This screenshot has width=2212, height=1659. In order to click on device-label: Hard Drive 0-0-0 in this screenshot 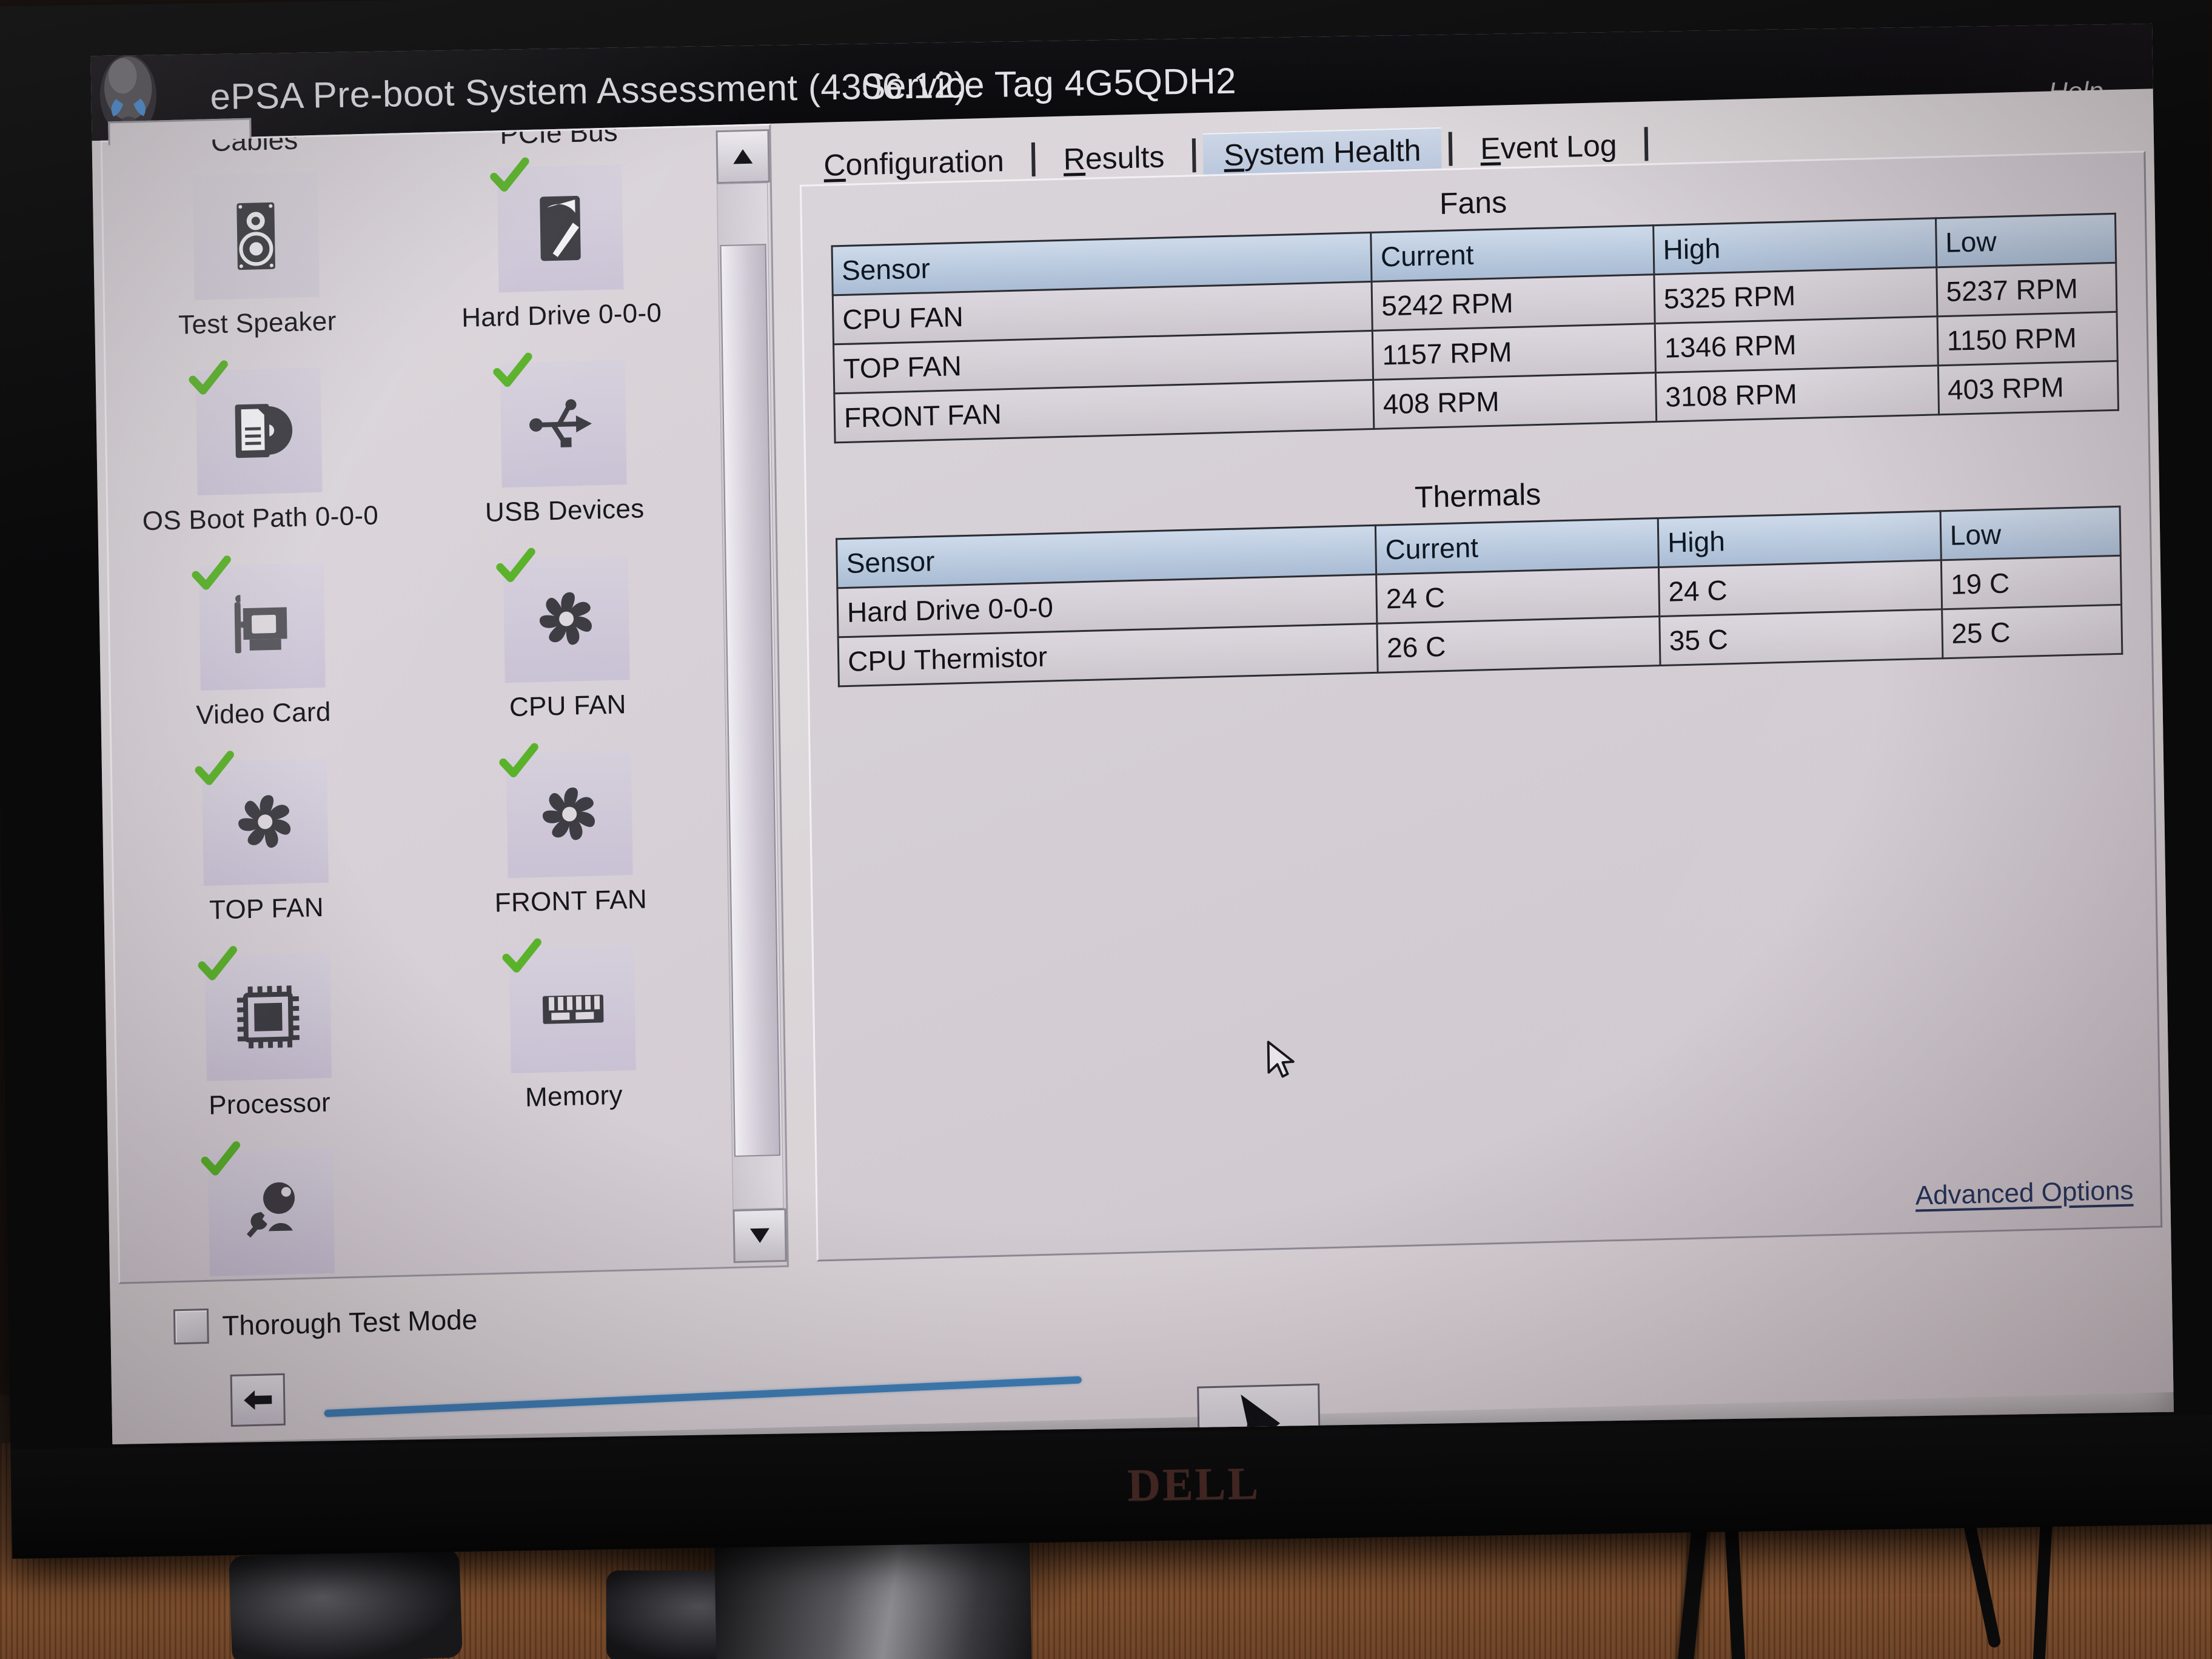, I will do `click(561, 315)`.